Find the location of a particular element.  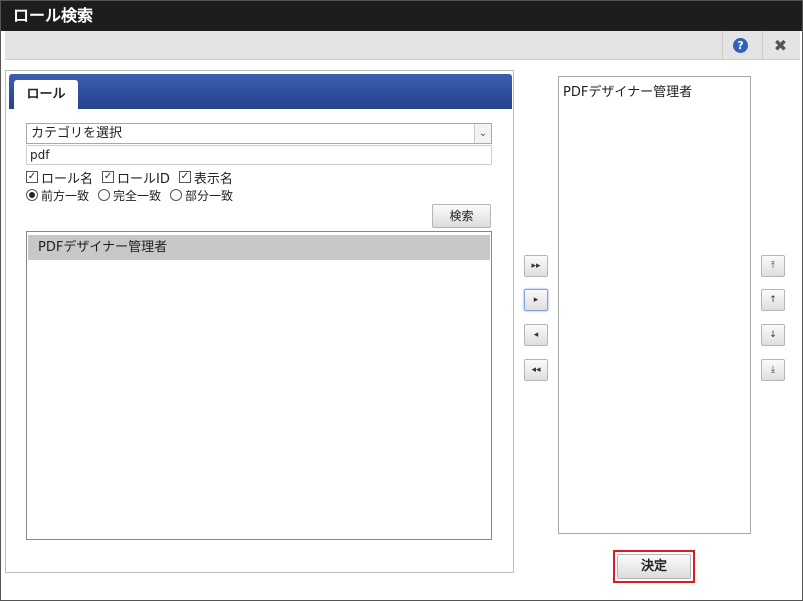

checkbox-label: ロール名 is located at coordinates (67, 179).